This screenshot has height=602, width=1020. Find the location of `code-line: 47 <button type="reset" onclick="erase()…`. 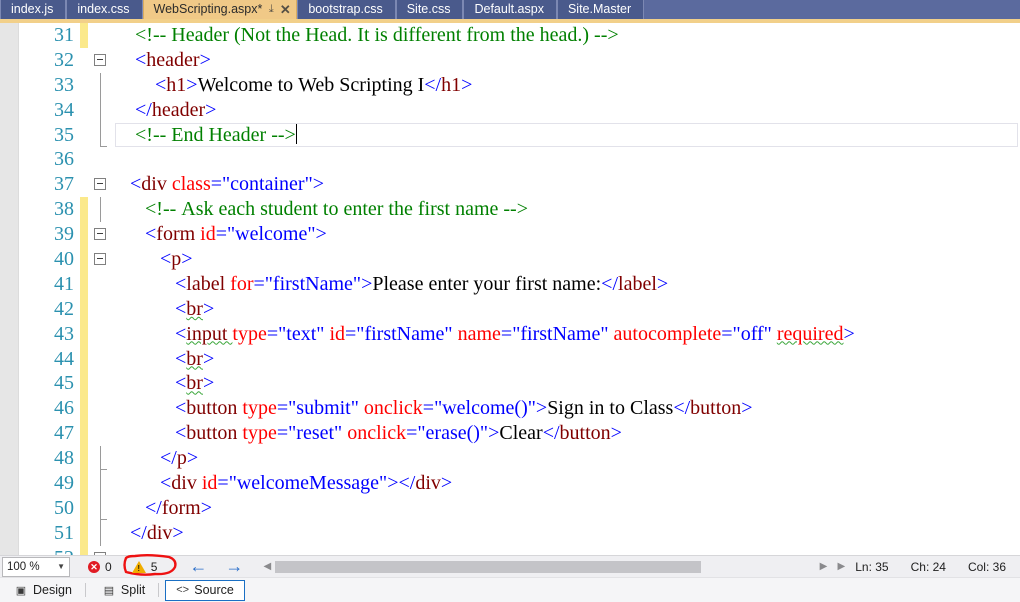

code-line: 47 <button type="reset" onclick="erase()… is located at coordinates (519, 434).